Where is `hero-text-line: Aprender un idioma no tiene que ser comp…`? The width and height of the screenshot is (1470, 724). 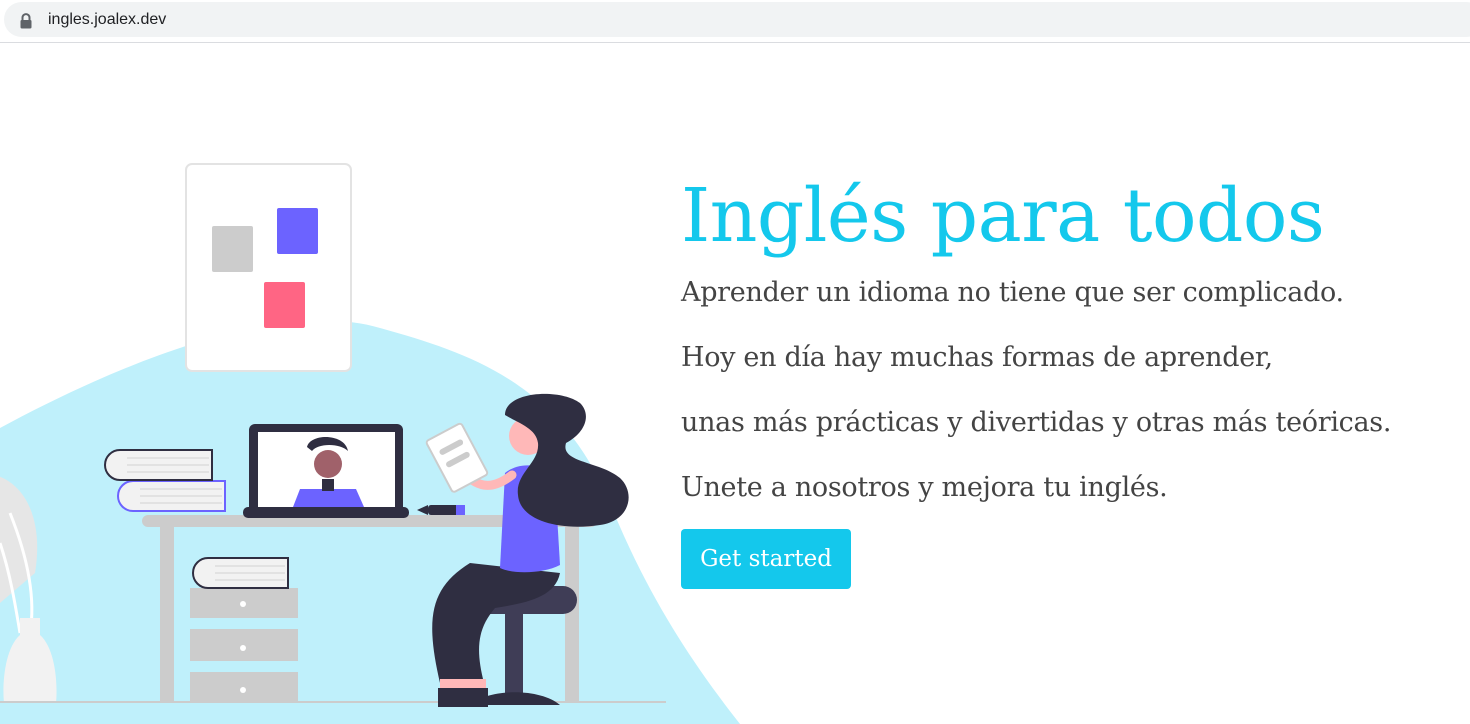
hero-text-line: Aprender un idioma no tiene que ser comp… is located at coordinates (1012, 292).